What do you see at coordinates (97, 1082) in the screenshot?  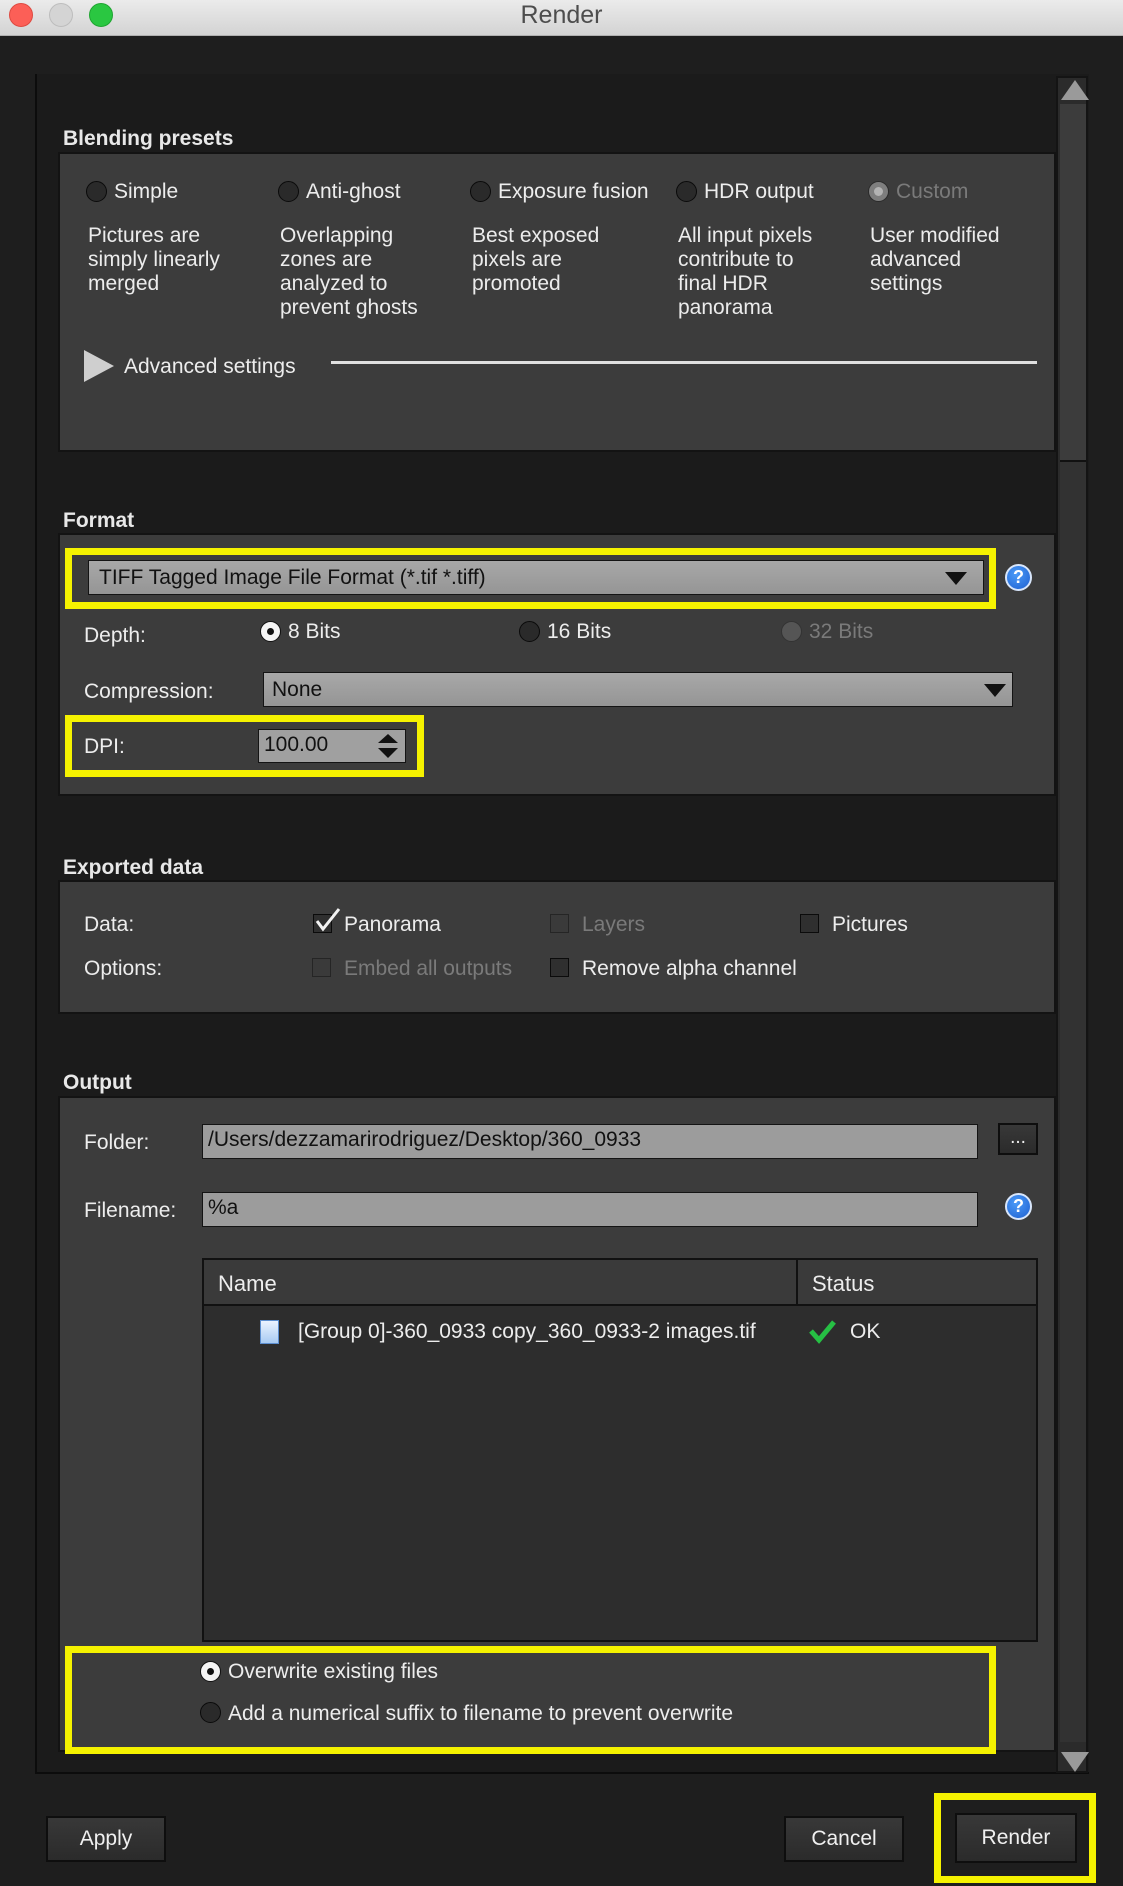 I see `output-section-title: Output` at bounding box center [97, 1082].